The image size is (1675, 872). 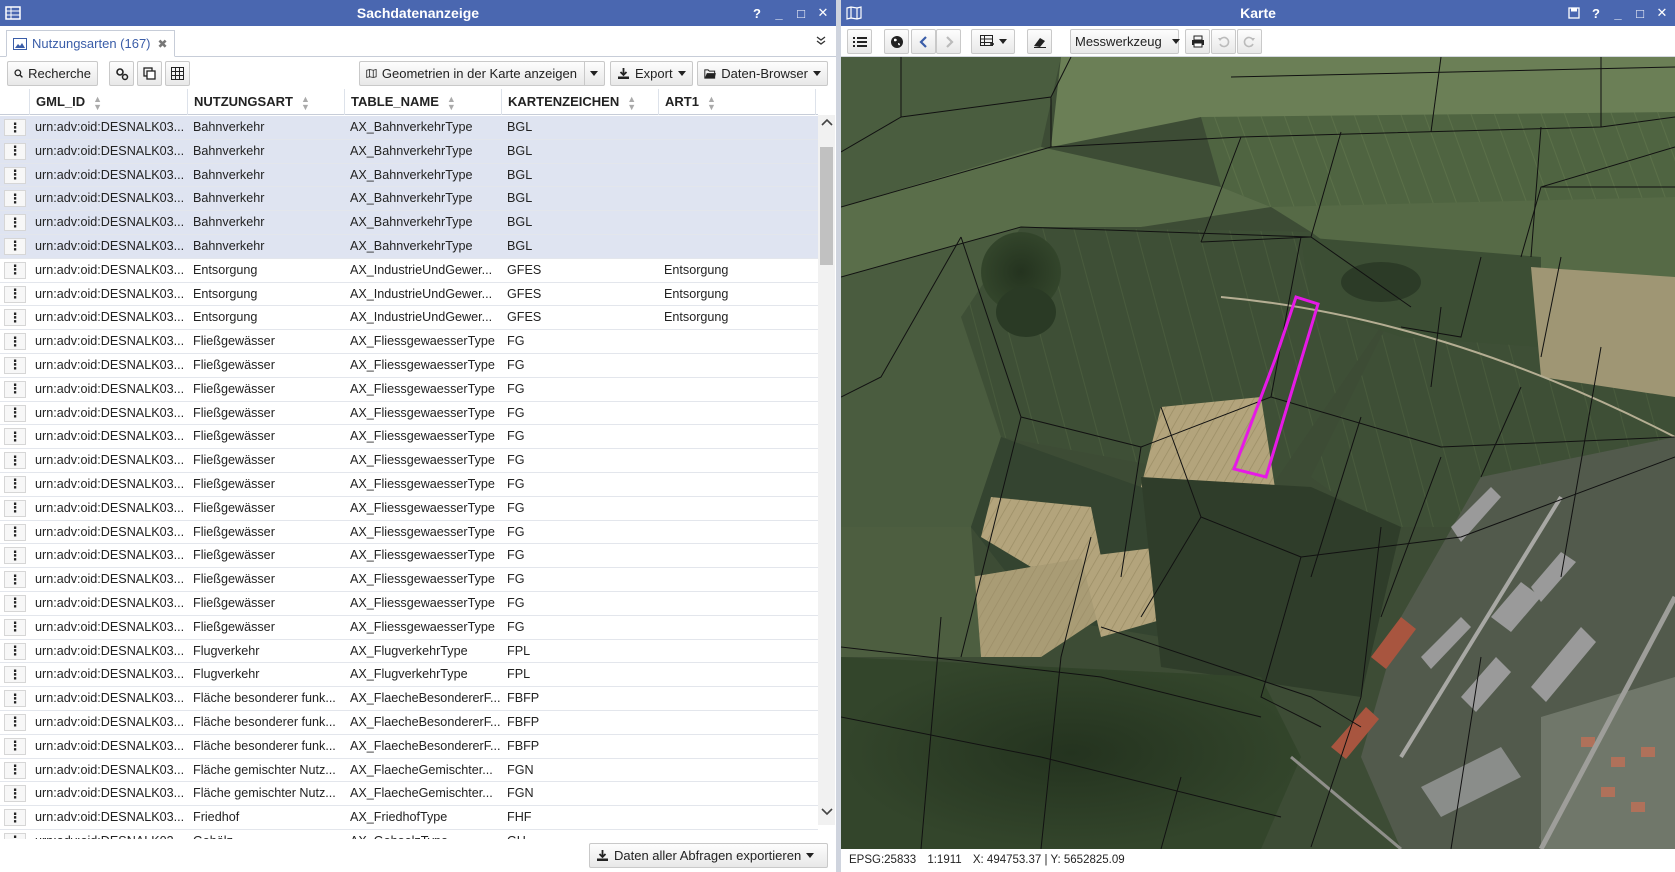 I want to click on header-gml-id: GML_ID ▲ ▼, so click(x=109, y=102).